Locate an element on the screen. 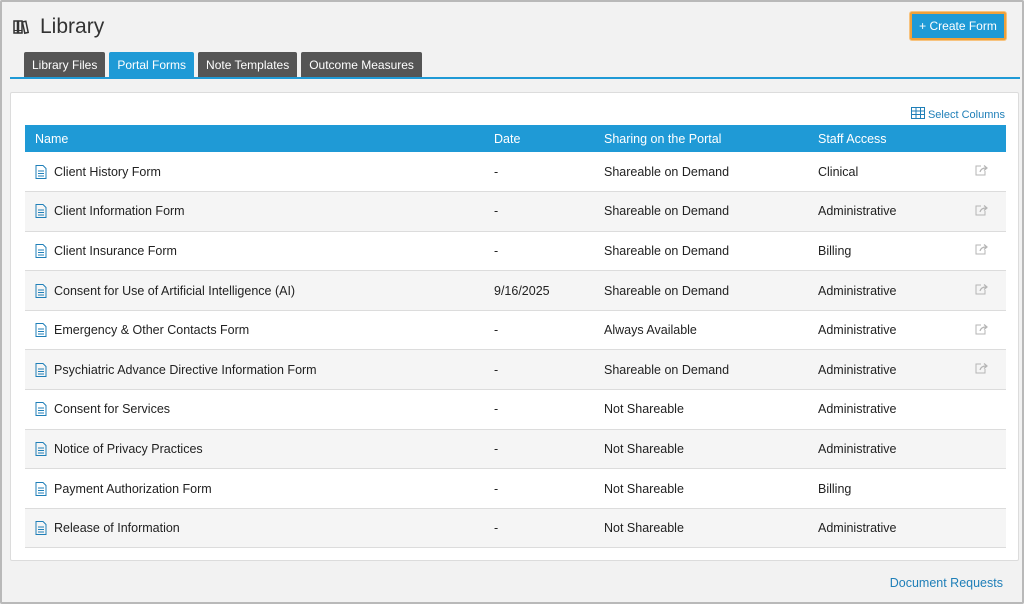 Image resolution: width=1024 pixels, height=604 pixels. tab-library-files: Library Files is located at coordinates (65, 64).